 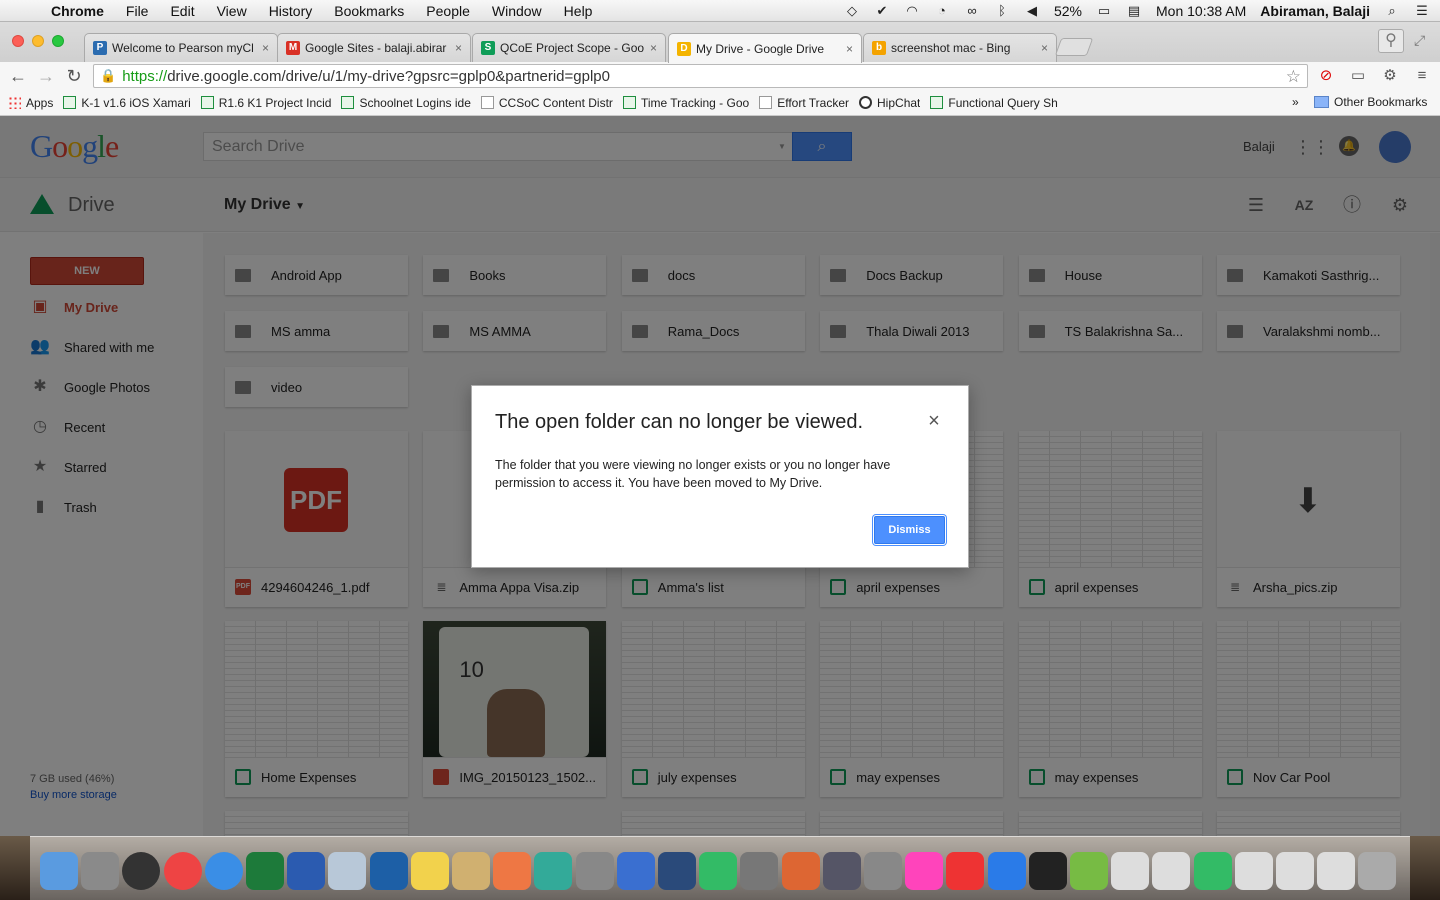 I want to click on forward-arrow-icon: →, so click(x=46, y=76).